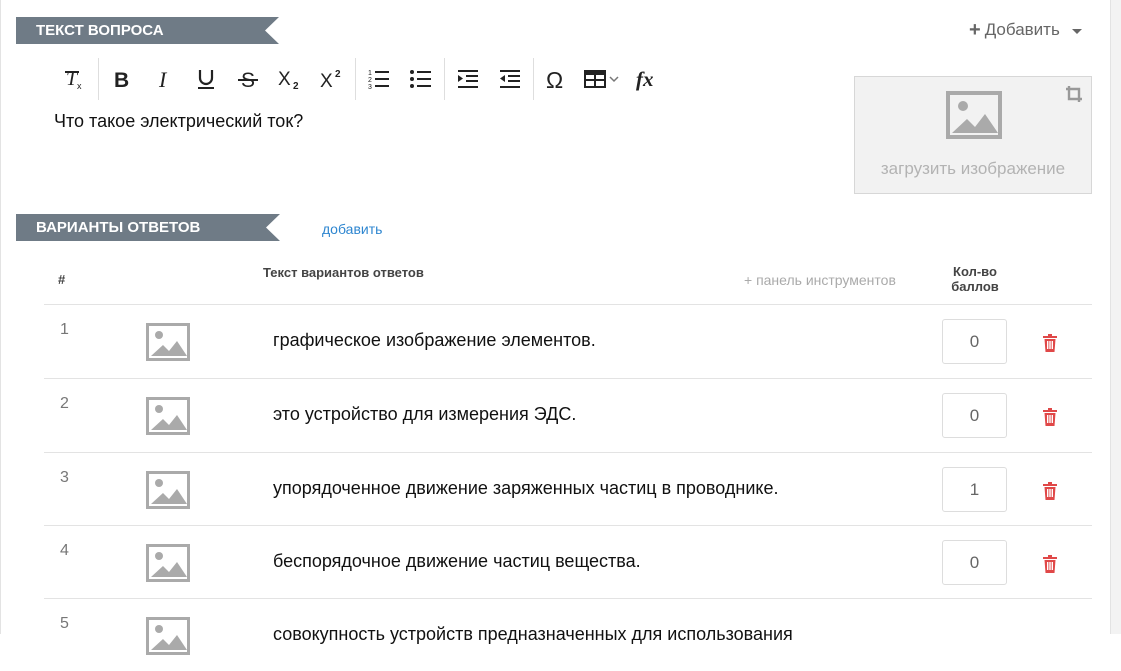 The width and height of the screenshot is (1121, 671). I want to click on svg-text: B, so click(121, 80).